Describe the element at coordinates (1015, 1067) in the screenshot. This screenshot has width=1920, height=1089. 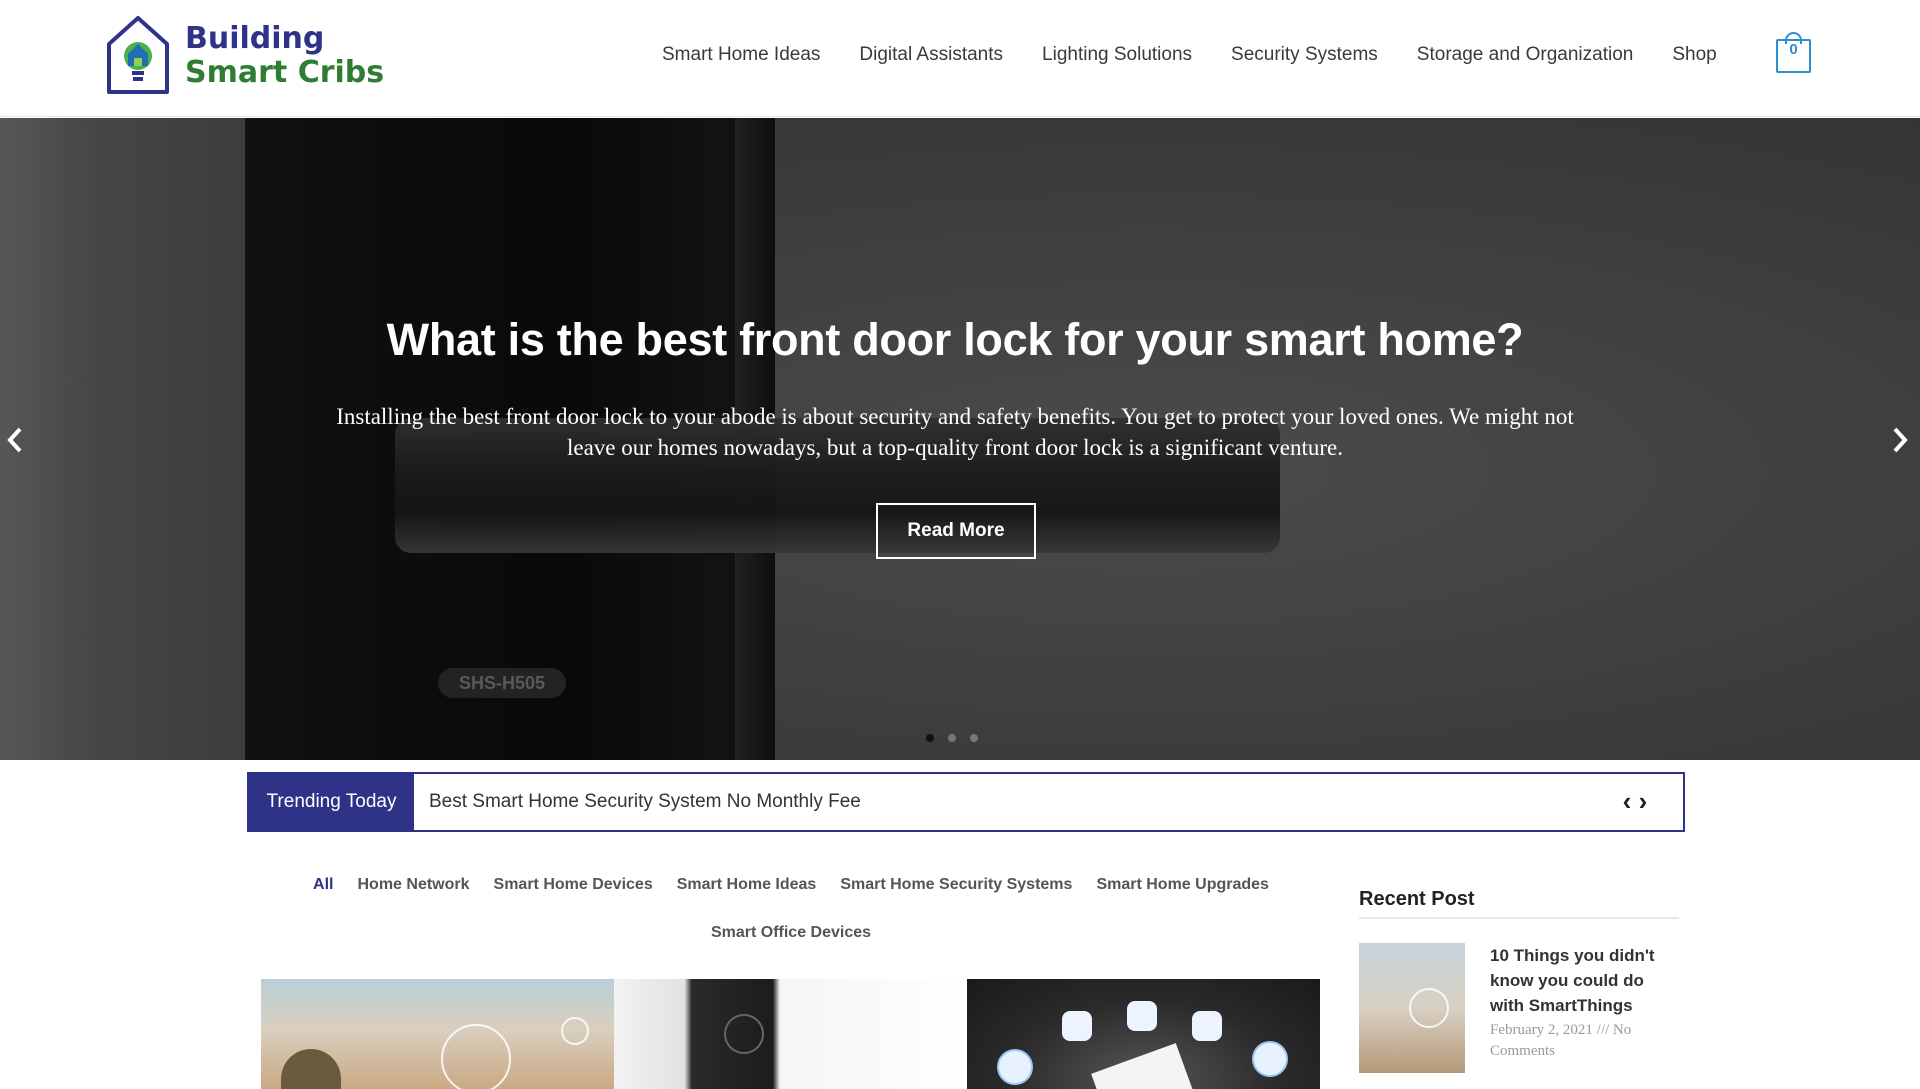
I see `lightbulb-icon` at that location.